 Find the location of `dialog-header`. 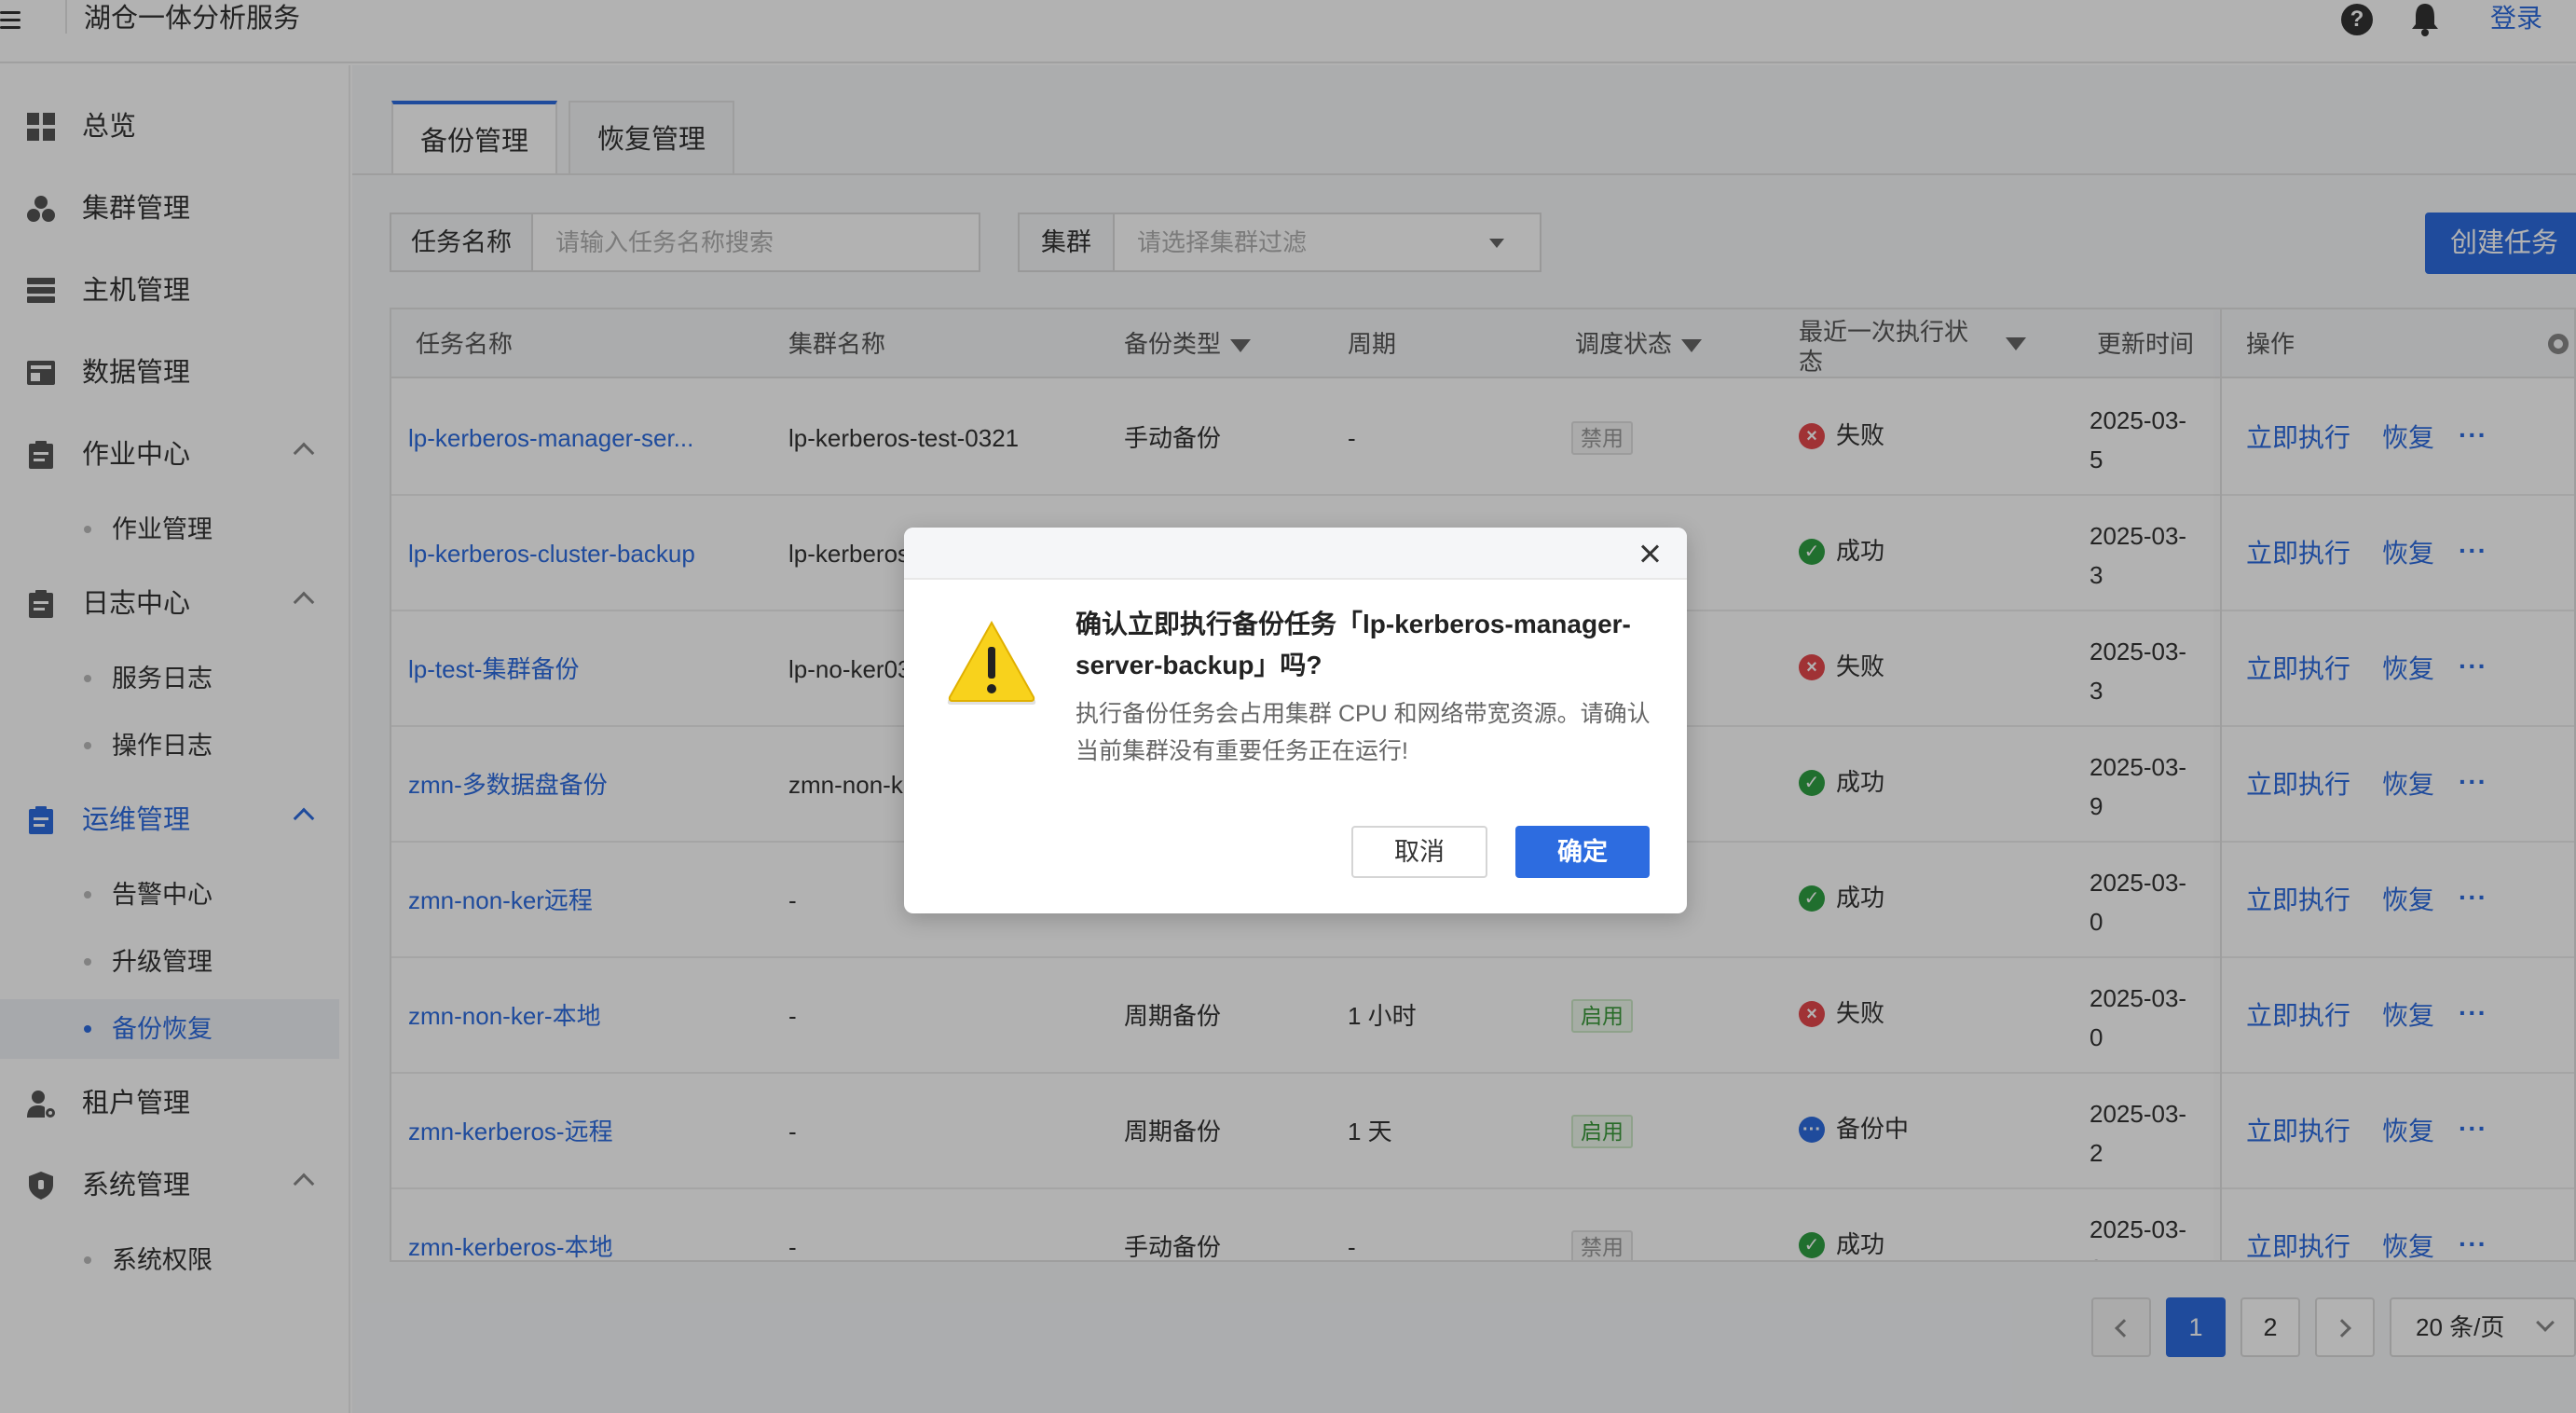

dialog-header is located at coordinates (1295, 554).